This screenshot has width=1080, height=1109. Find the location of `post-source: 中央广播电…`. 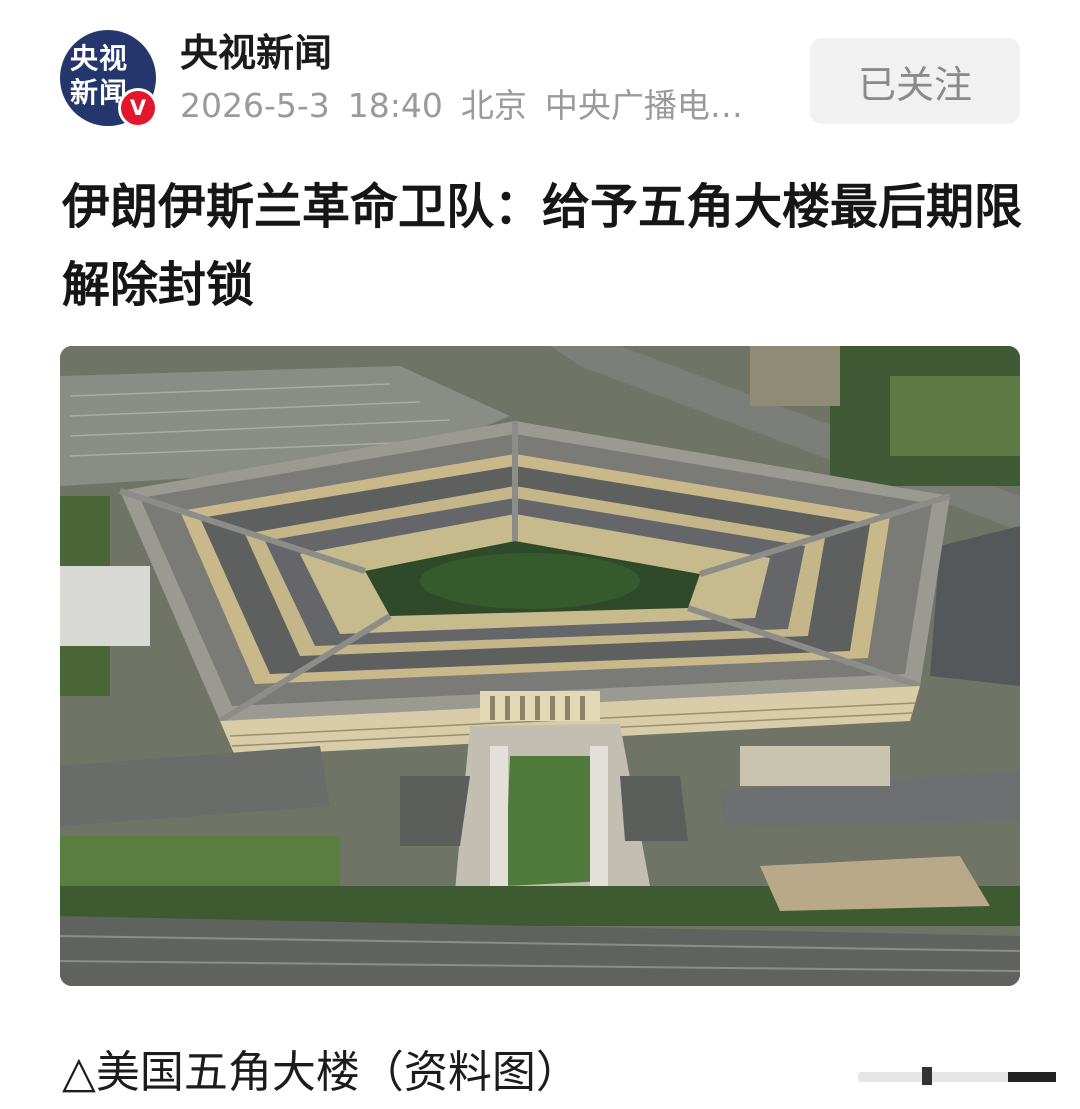

post-source: 中央广播电… is located at coordinates (643, 105).